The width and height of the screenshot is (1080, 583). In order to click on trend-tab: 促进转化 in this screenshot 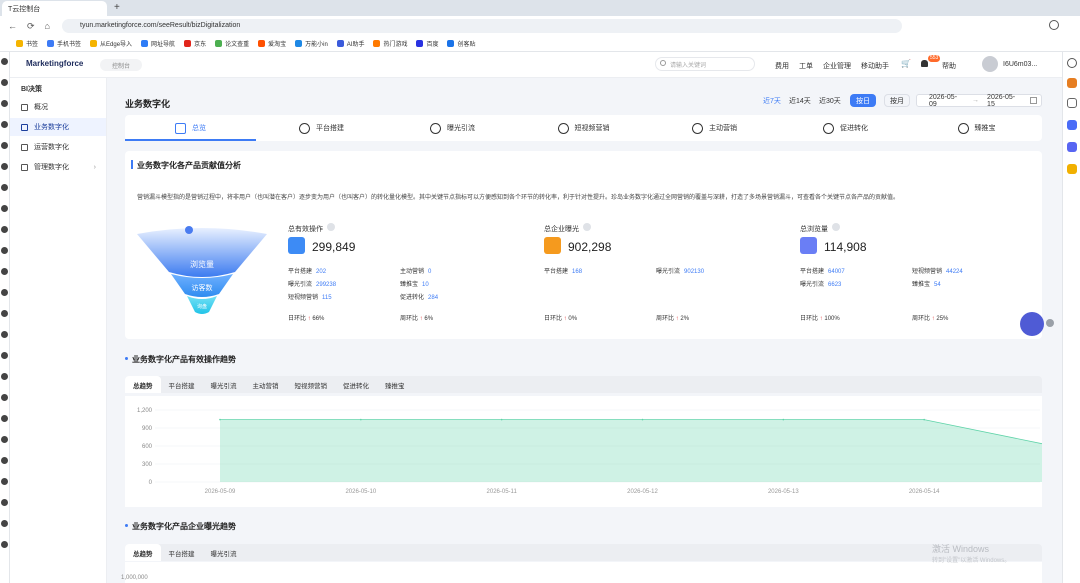, I will do `click(356, 384)`.